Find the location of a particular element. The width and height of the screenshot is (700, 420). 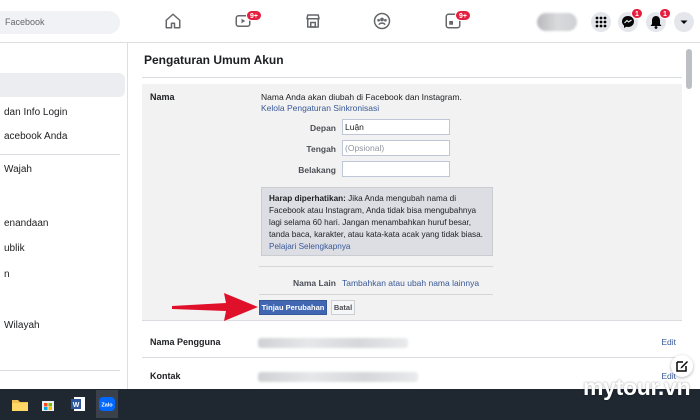

home-icon is located at coordinates (173, 21).